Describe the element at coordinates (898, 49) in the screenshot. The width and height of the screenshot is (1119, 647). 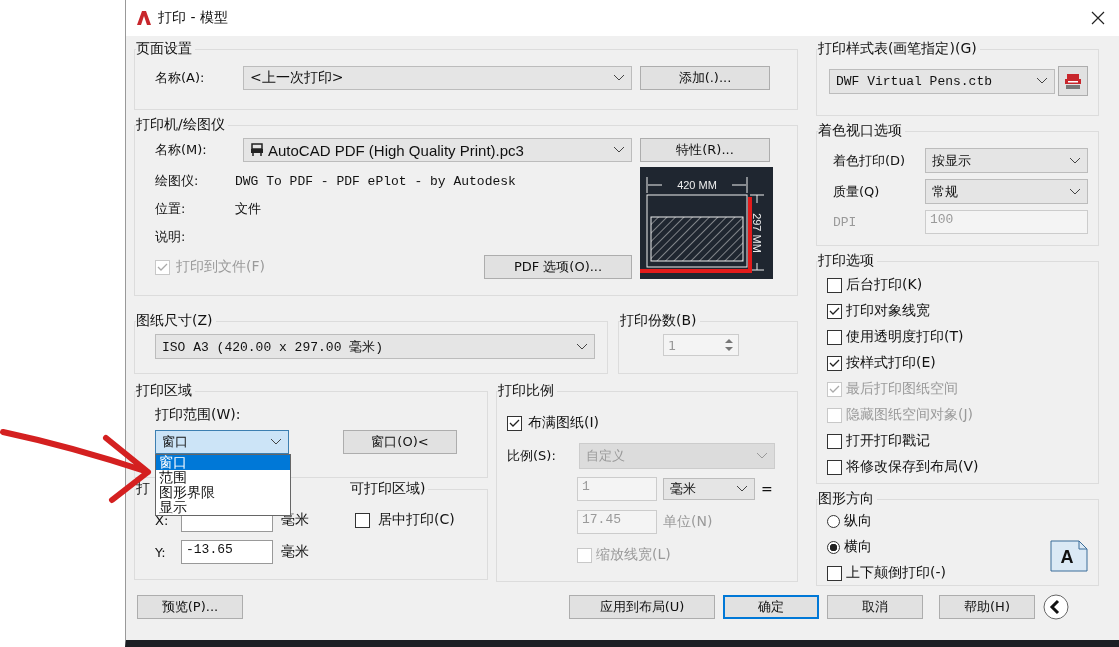
I see `group-title: 打印样式表(画笔指定)(G)` at that location.